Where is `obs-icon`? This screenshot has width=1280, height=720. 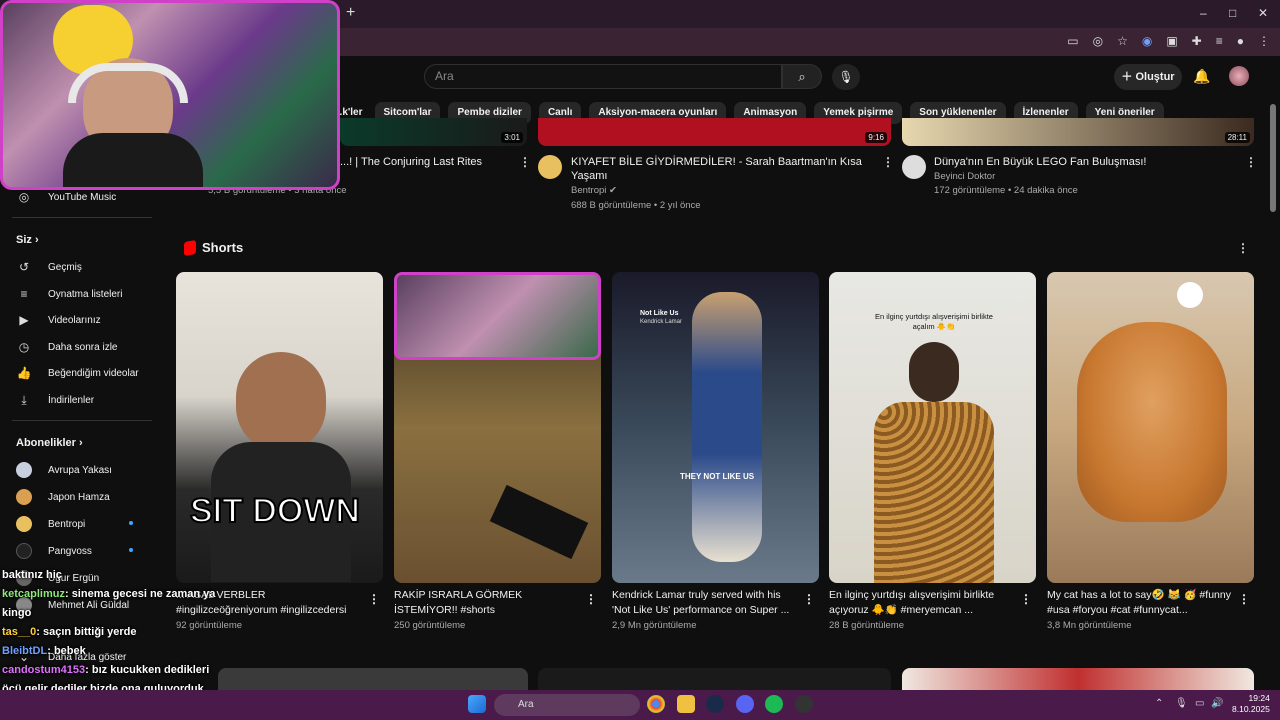 obs-icon is located at coordinates (804, 704).